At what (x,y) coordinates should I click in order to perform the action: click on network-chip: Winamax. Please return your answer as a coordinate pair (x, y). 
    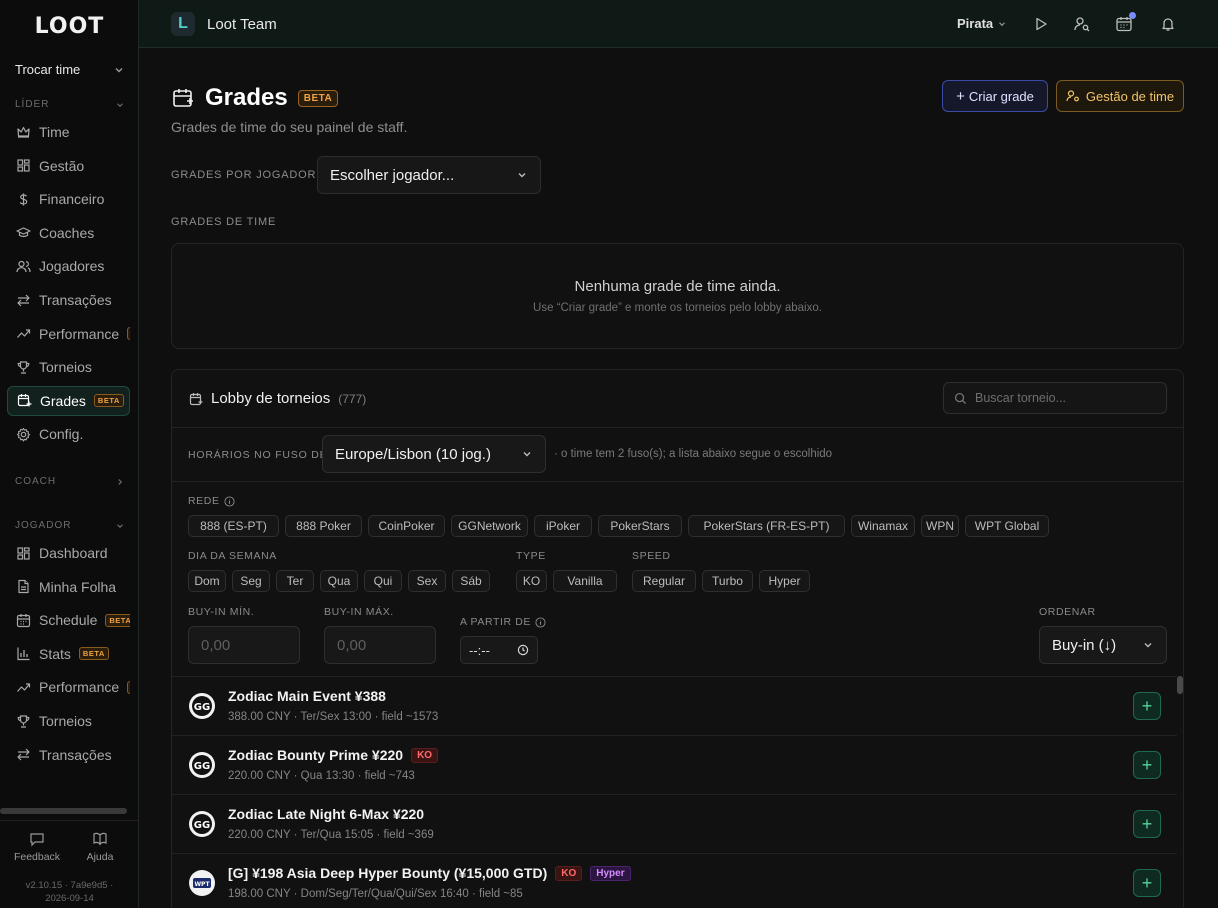
    Looking at the image, I should click on (883, 526).